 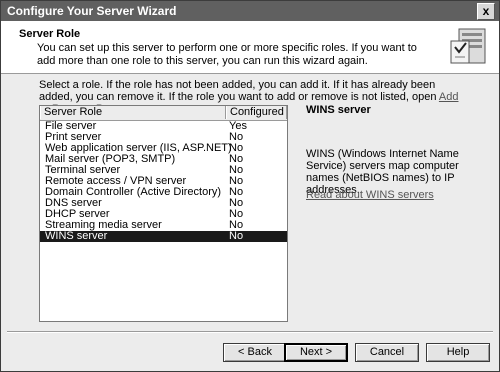 I want to click on role-configured-status: No, so click(x=236, y=236).